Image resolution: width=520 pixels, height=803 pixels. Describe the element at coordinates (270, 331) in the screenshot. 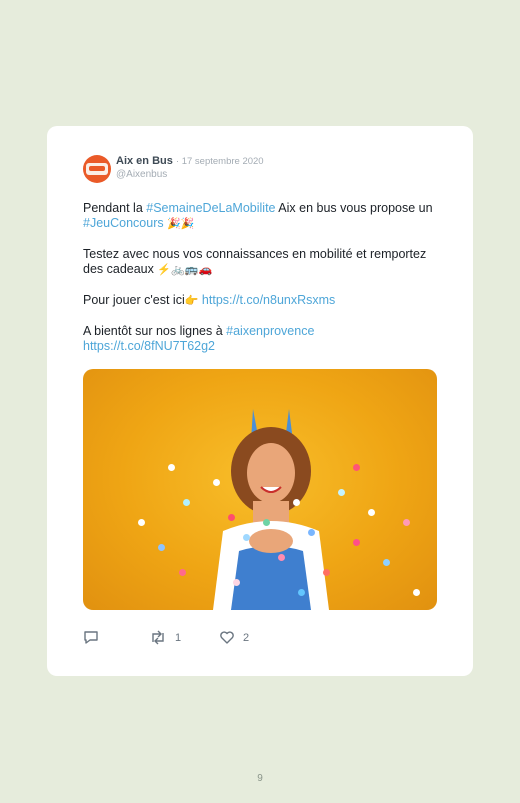

I see `hashtag-link: #aixenprovence` at that location.